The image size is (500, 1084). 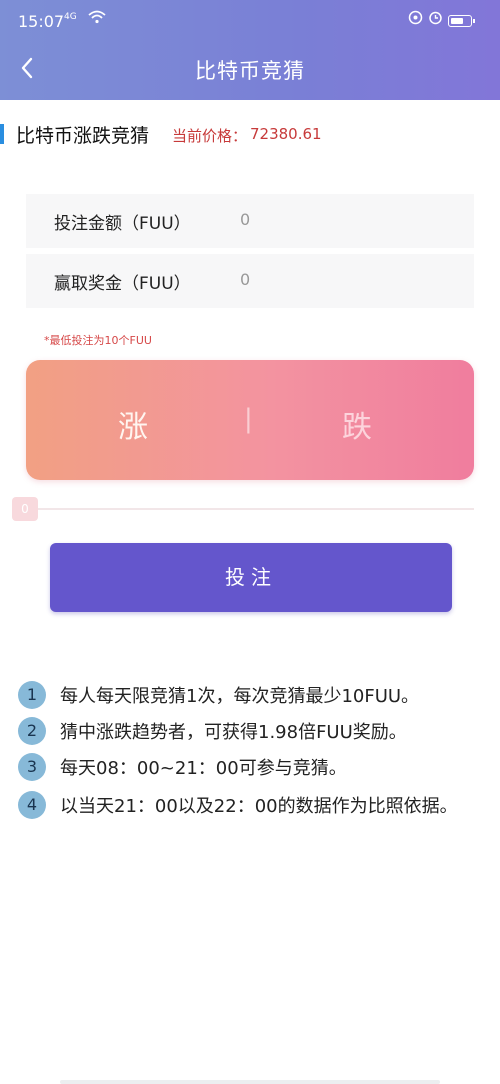 I want to click on win-amount-row: 赢取奖金（FUU） 0, so click(x=250, y=281).